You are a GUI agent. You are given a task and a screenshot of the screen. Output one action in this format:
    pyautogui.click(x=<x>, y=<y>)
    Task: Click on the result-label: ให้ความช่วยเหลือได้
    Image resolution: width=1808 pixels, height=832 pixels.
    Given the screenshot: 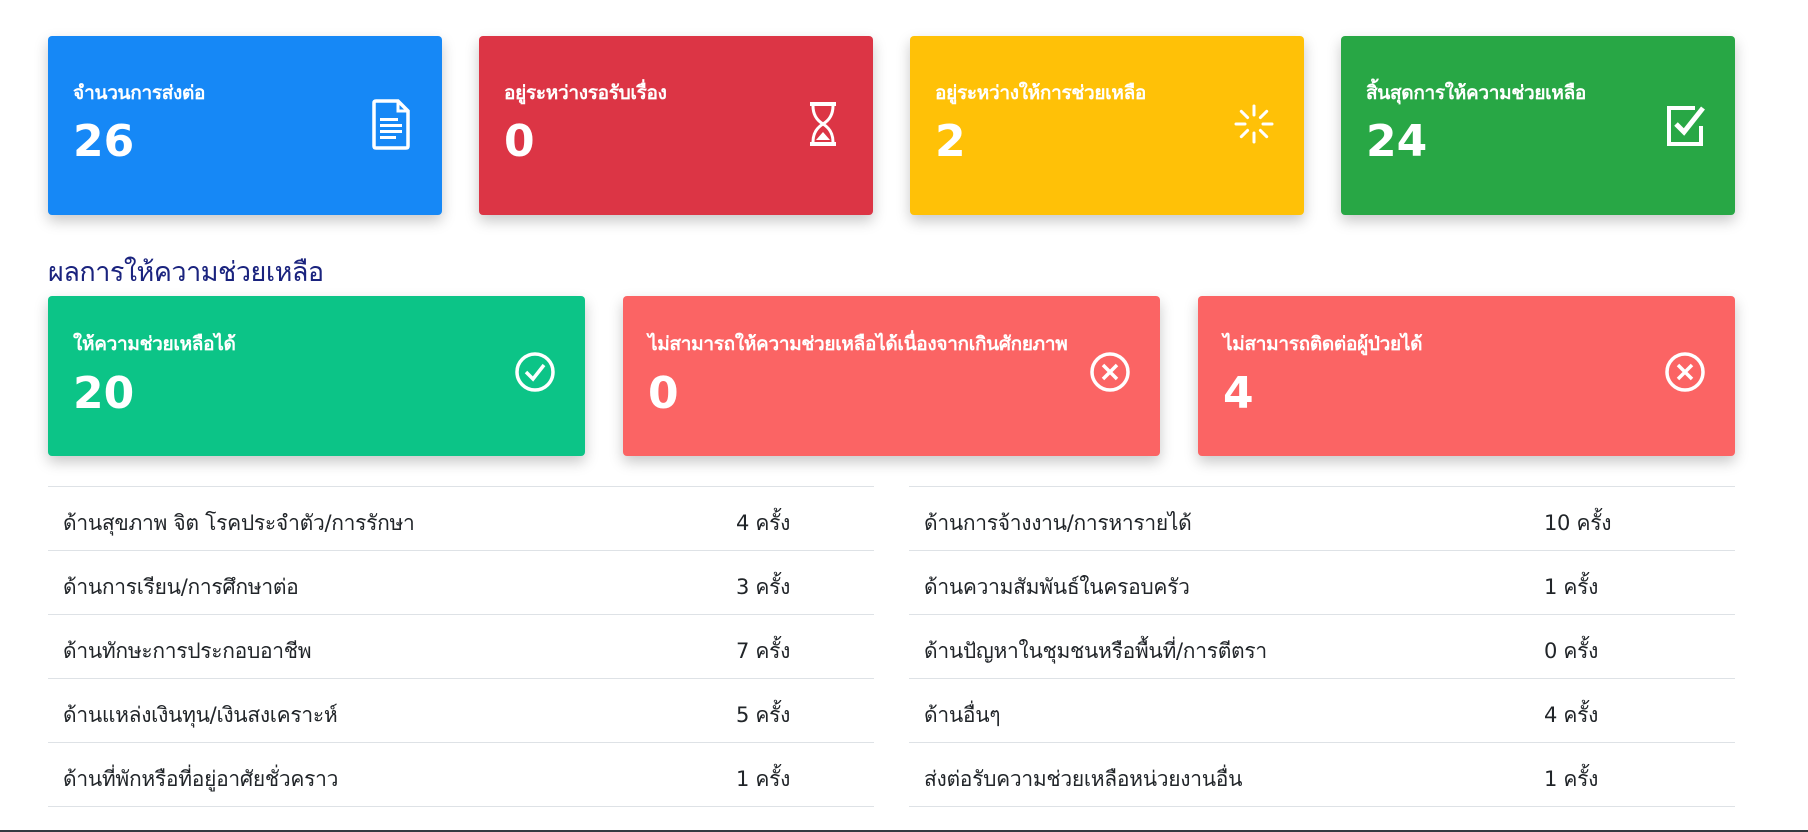 What is the action you would take?
    pyautogui.click(x=154, y=344)
    